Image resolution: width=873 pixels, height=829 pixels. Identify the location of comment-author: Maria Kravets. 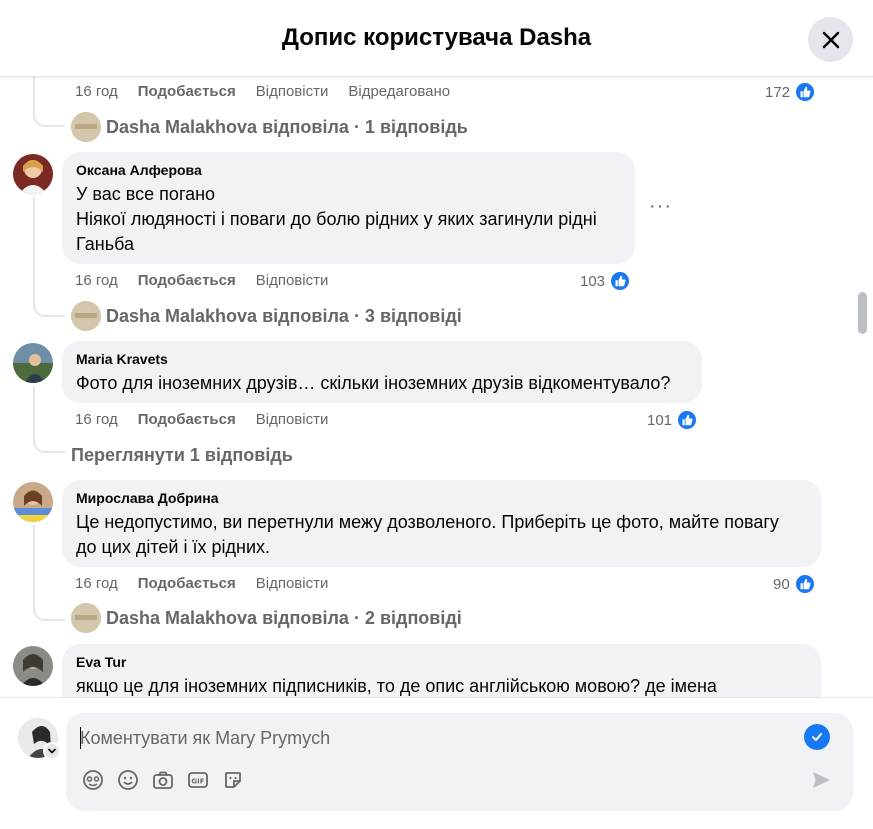
(382, 359).